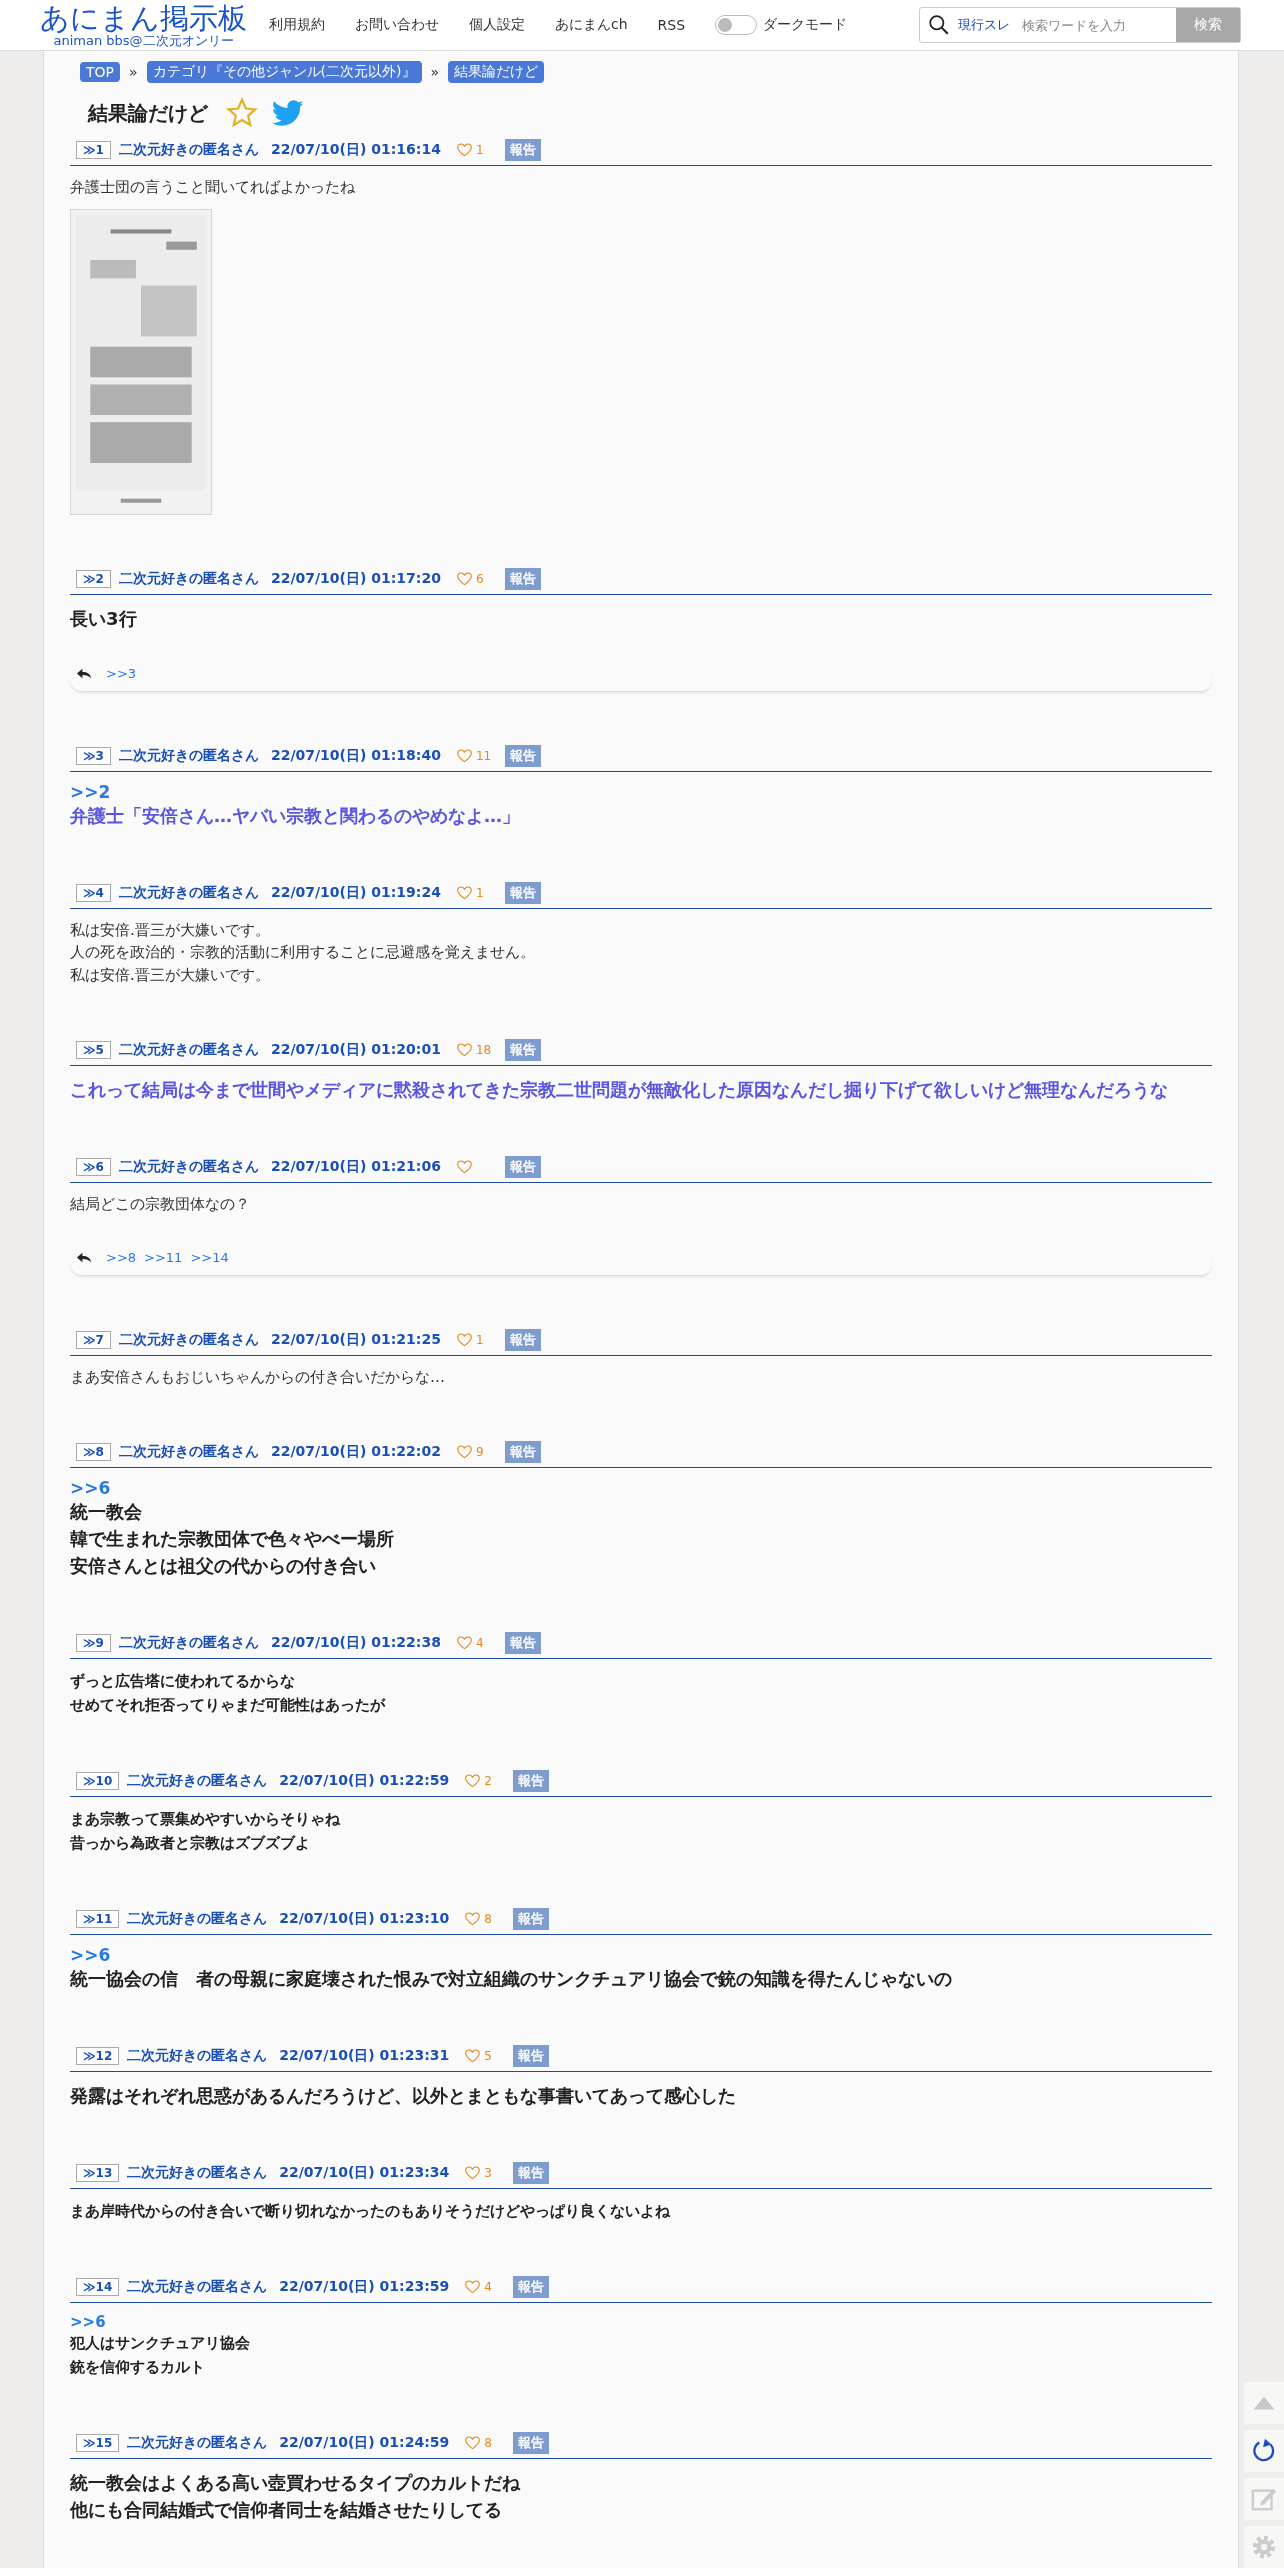 The width and height of the screenshot is (1284, 2568). What do you see at coordinates (163, 1257) in the screenshot?
I see `reply-link: >>11` at bounding box center [163, 1257].